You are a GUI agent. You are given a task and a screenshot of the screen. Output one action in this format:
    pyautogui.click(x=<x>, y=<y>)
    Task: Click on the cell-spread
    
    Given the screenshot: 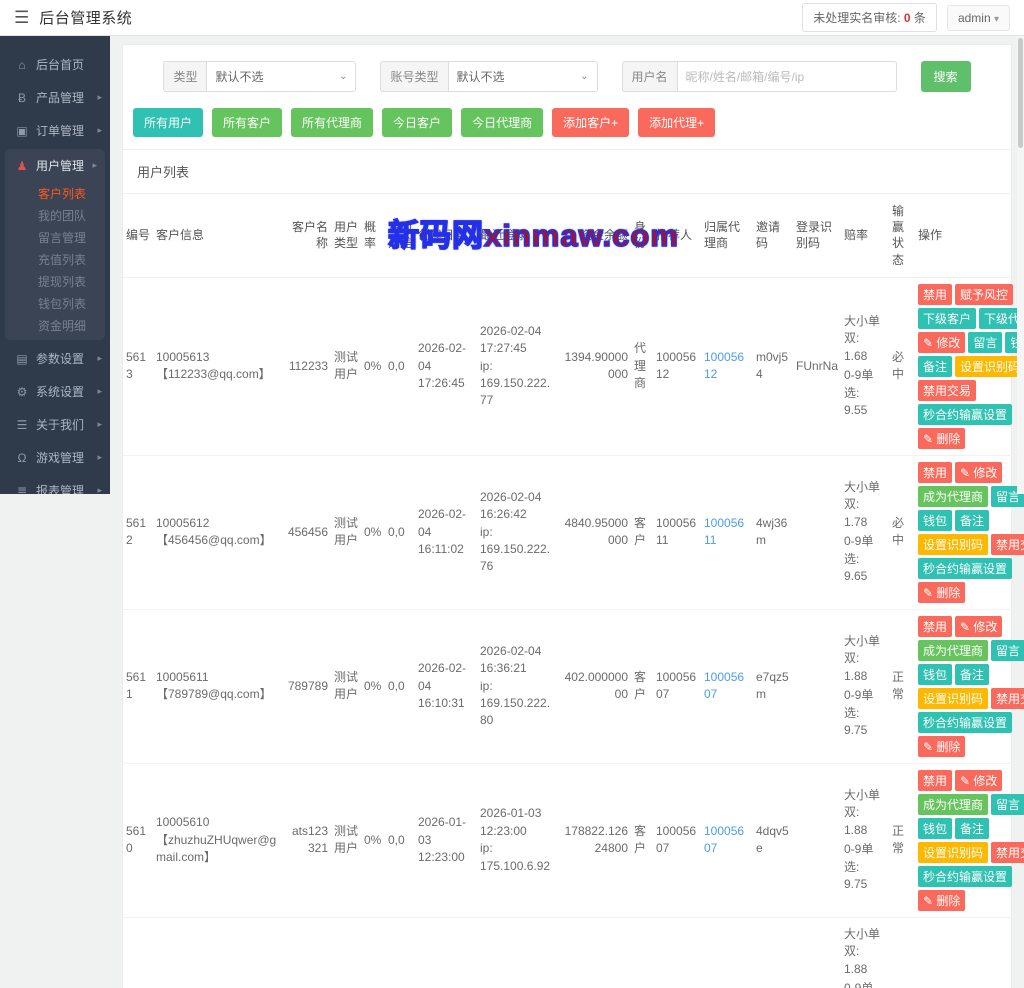 What is the action you would take?
    pyautogui.click(x=400, y=952)
    